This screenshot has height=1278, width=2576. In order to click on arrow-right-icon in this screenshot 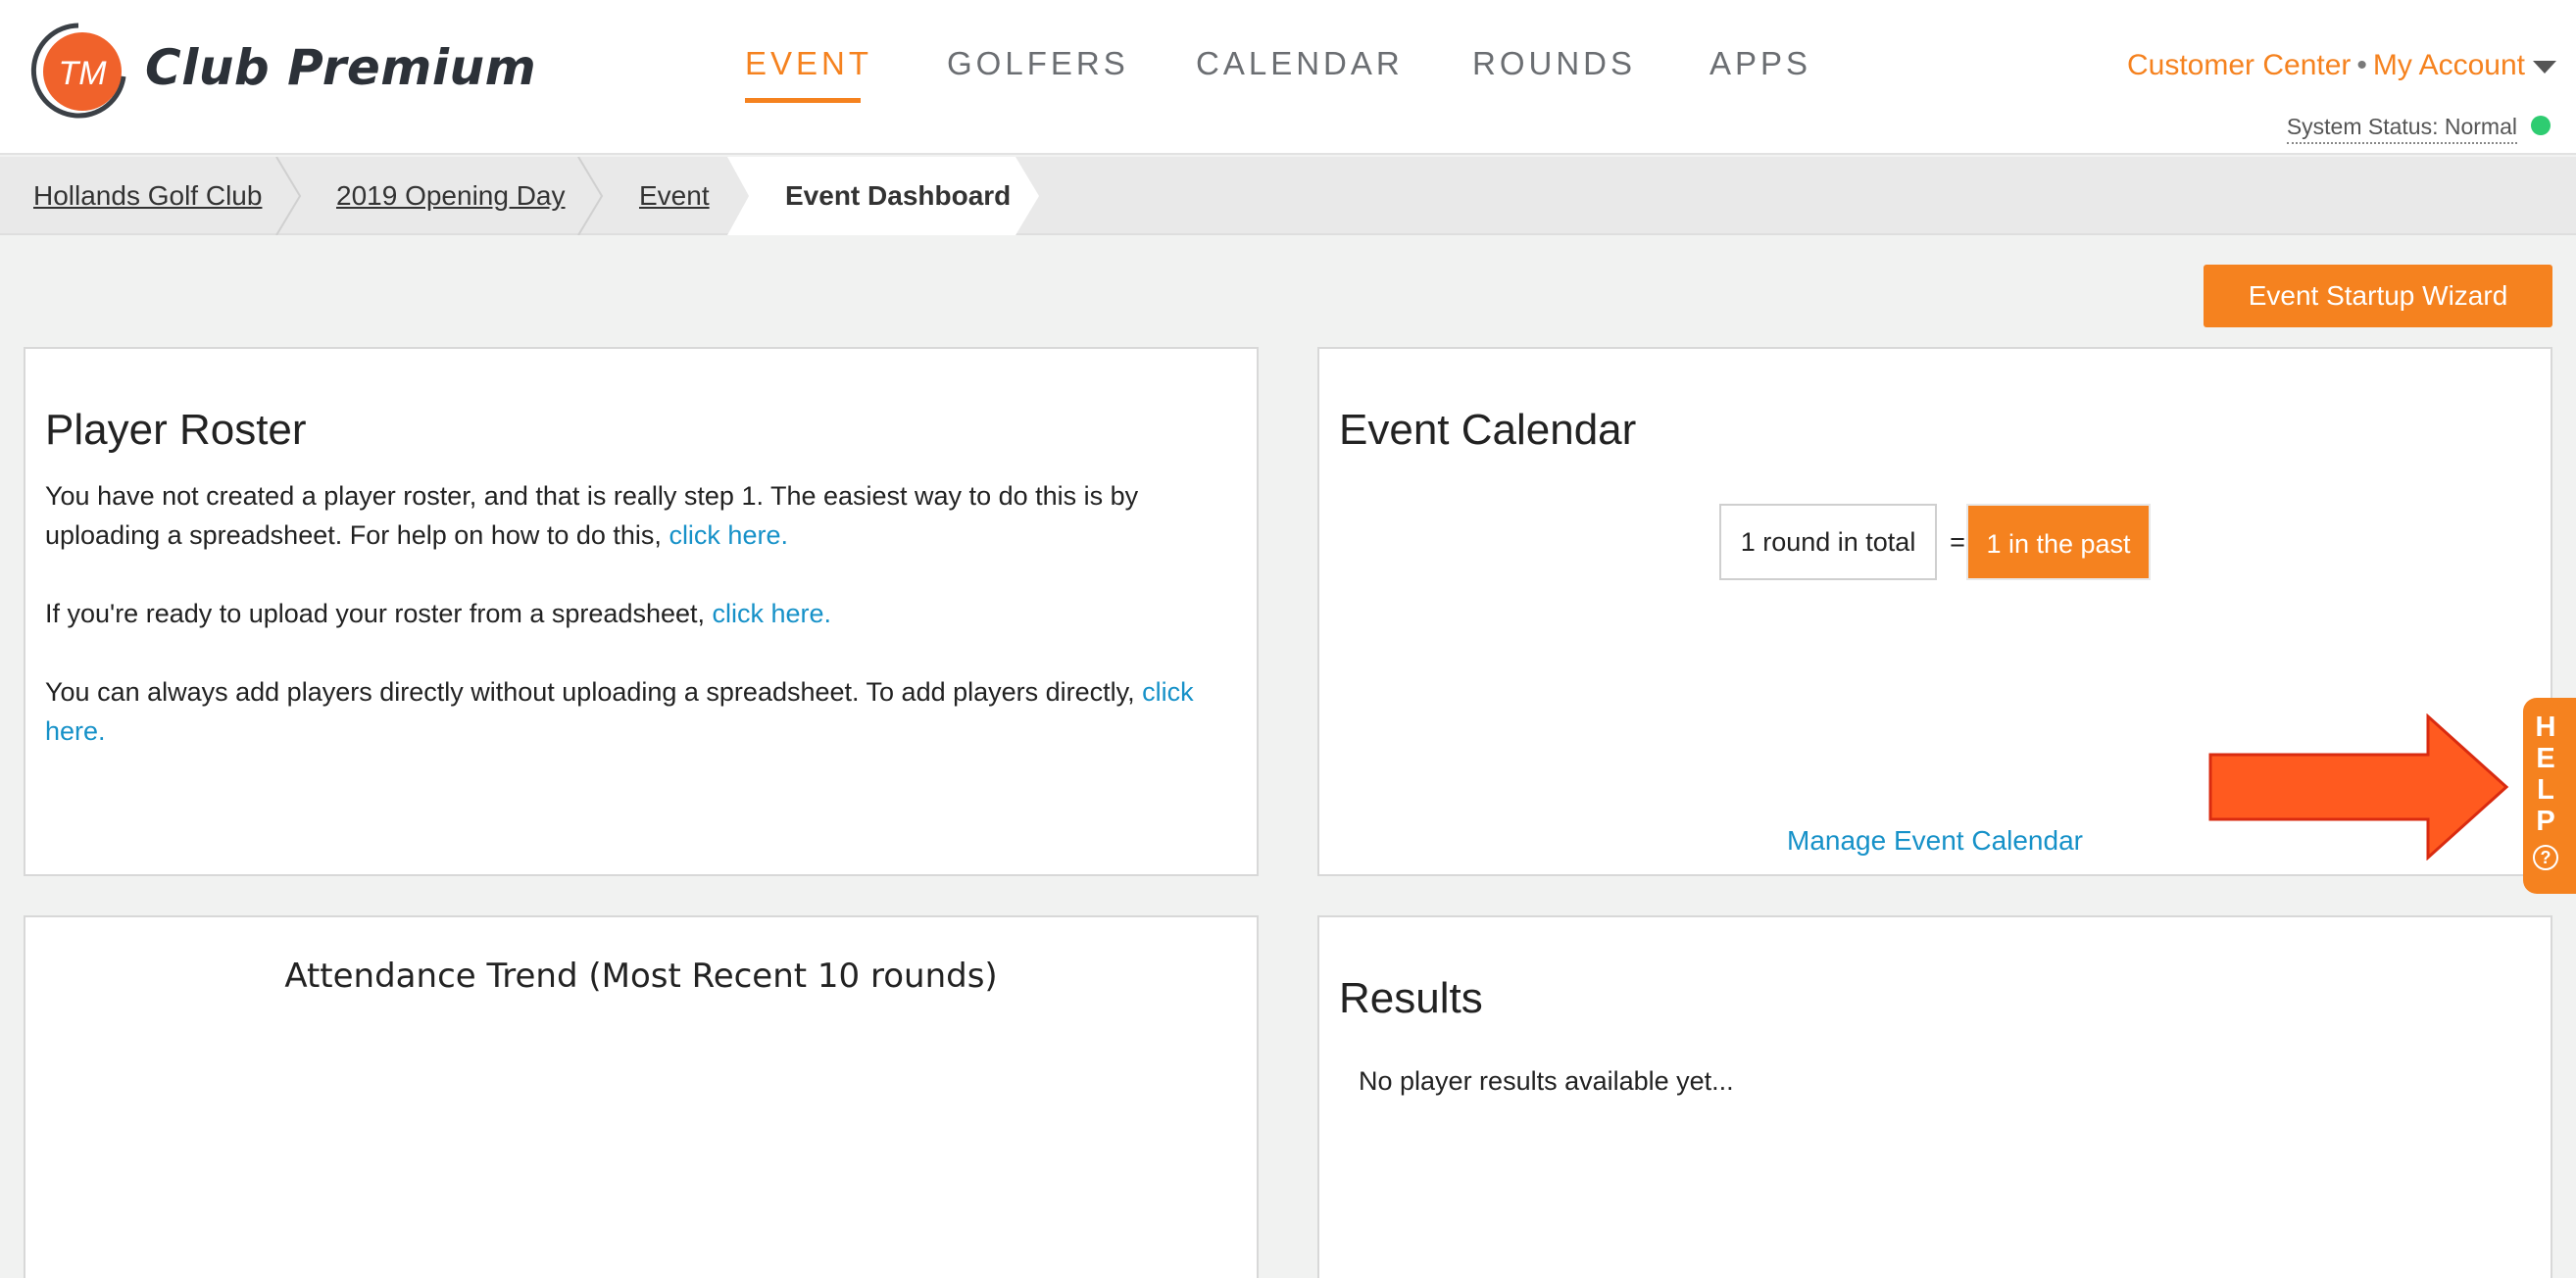, I will do `click(2358, 787)`.